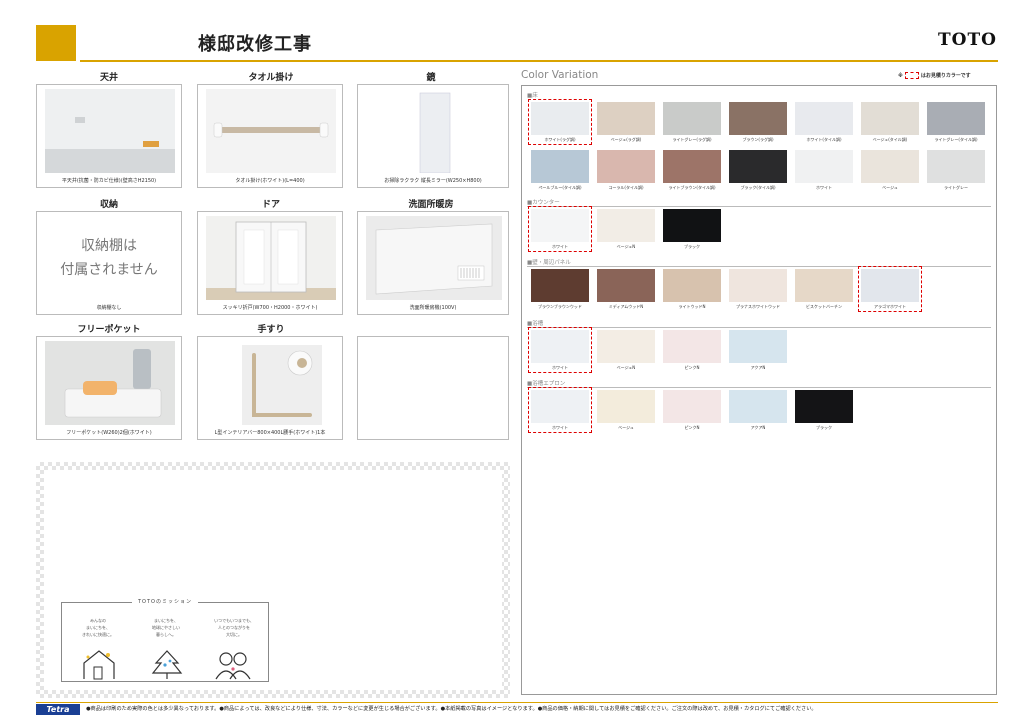 The height and width of the screenshot is (724, 1024). What do you see at coordinates (560, 170) in the screenshot?
I see `color-swatch: ペールブルー(タイル調)` at bounding box center [560, 170].